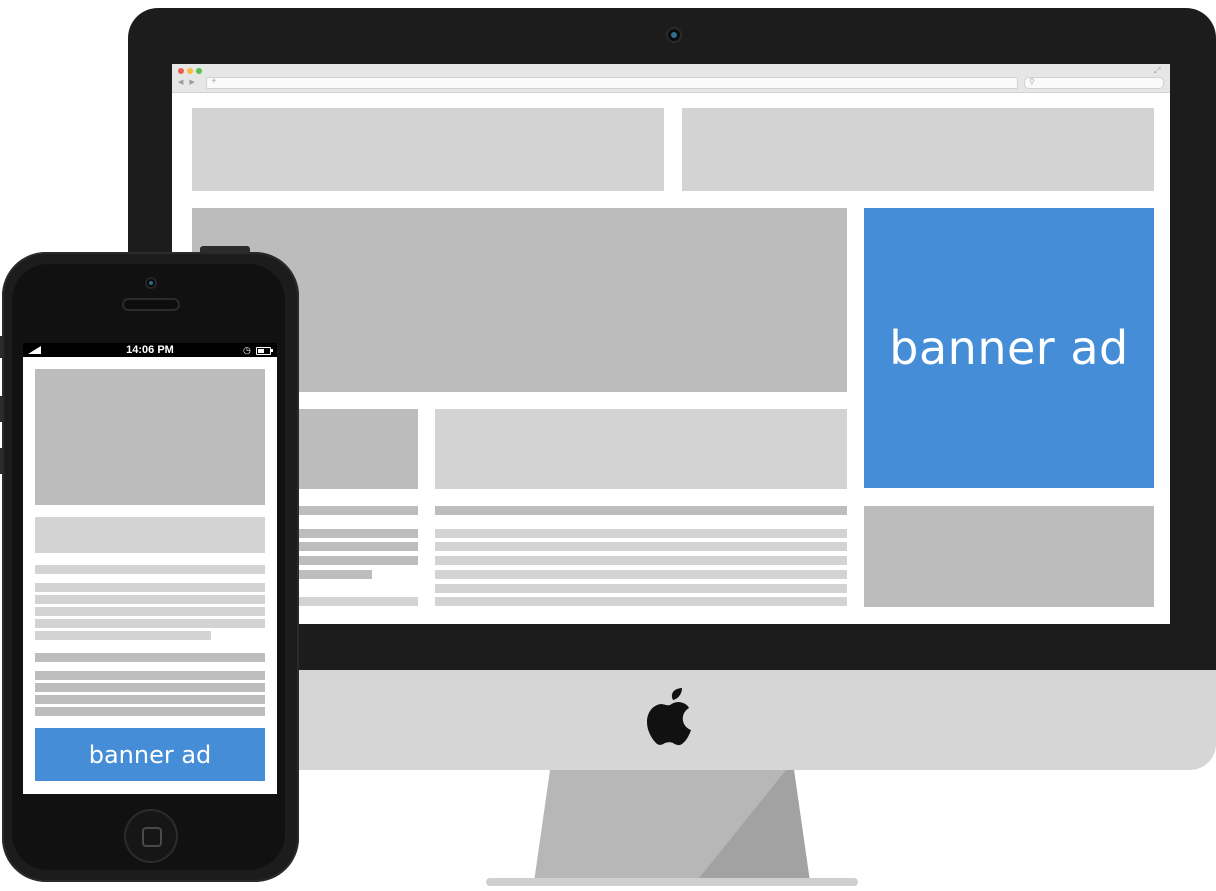  I want to click on mobile-hero-placeholder, so click(150, 437).